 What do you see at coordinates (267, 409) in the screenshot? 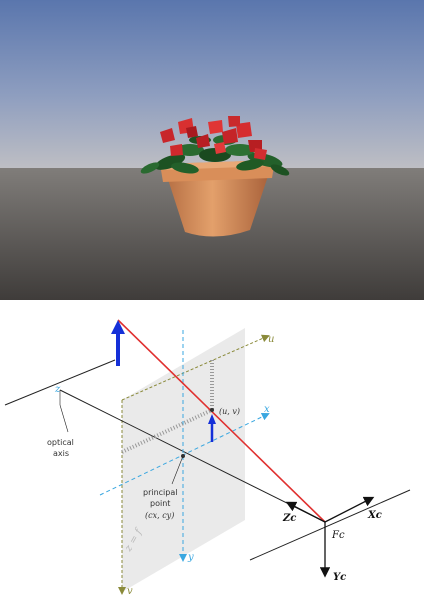
I see `x-axis-label: x` at bounding box center [267, 409].